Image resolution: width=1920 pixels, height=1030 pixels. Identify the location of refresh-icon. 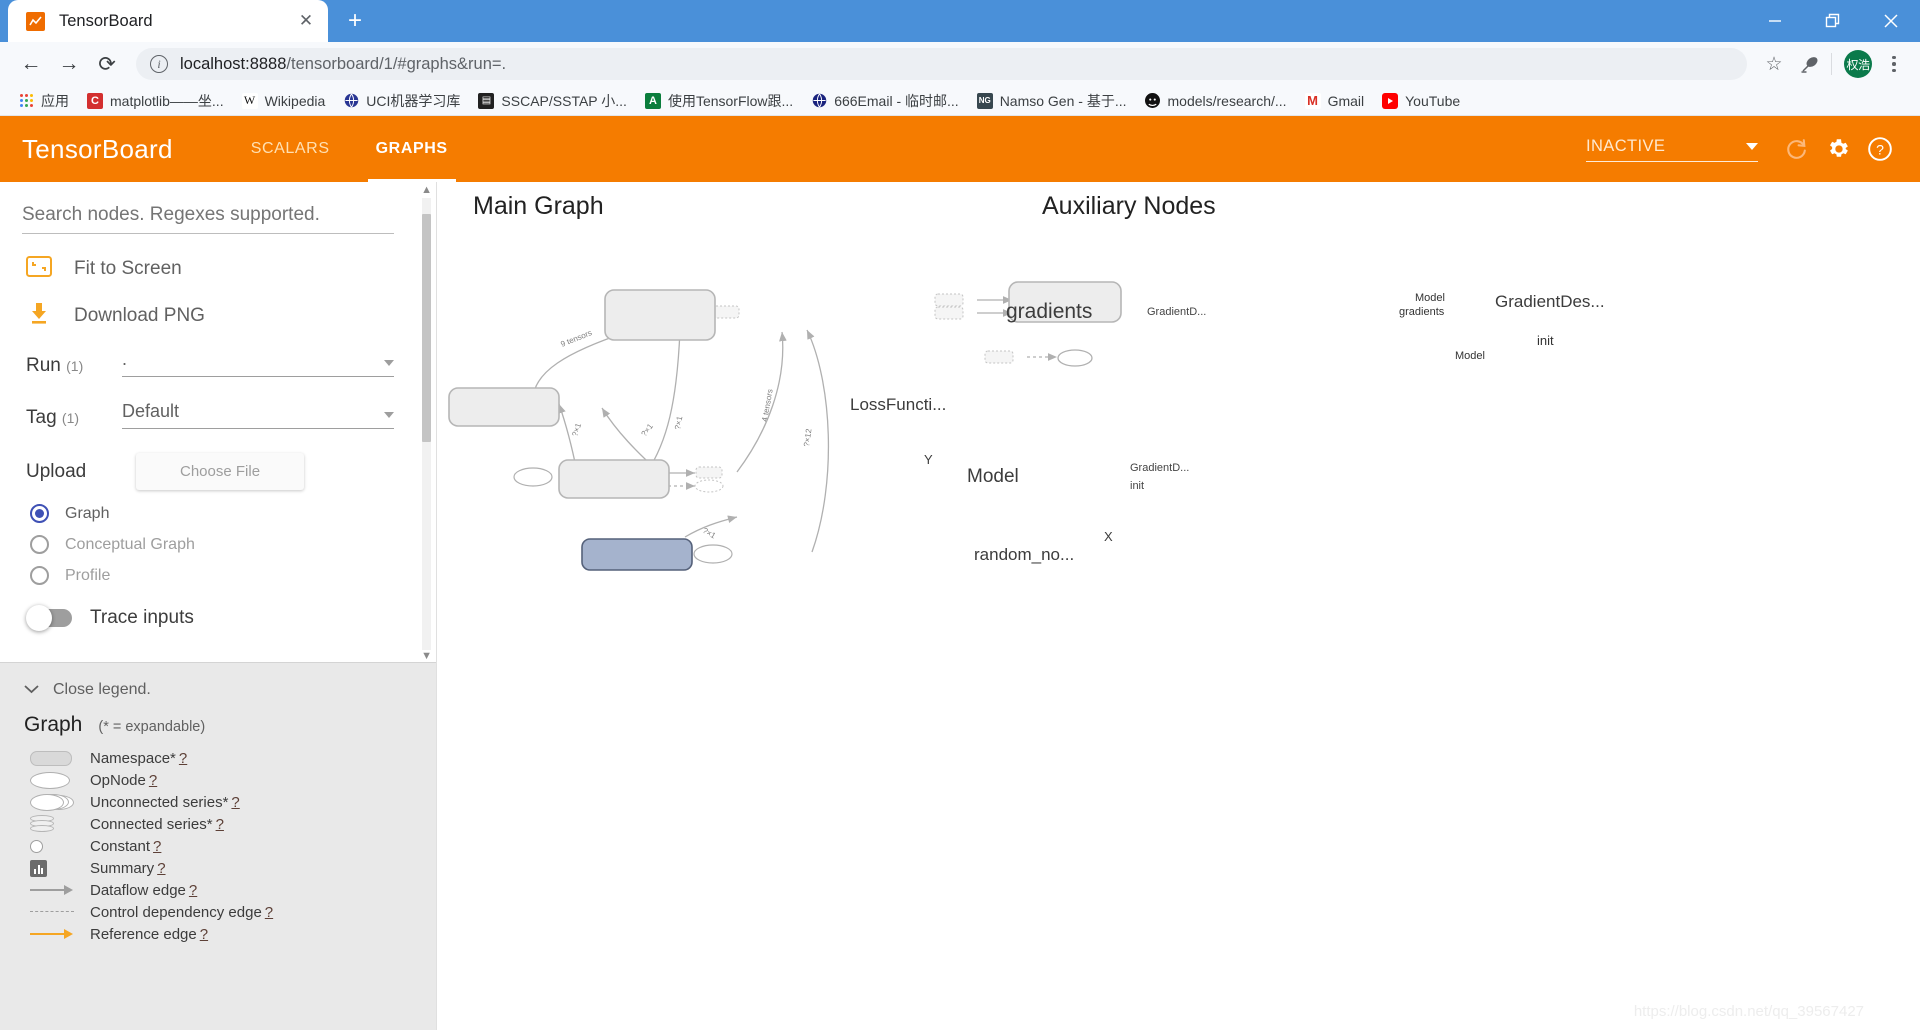
(1796, 149).